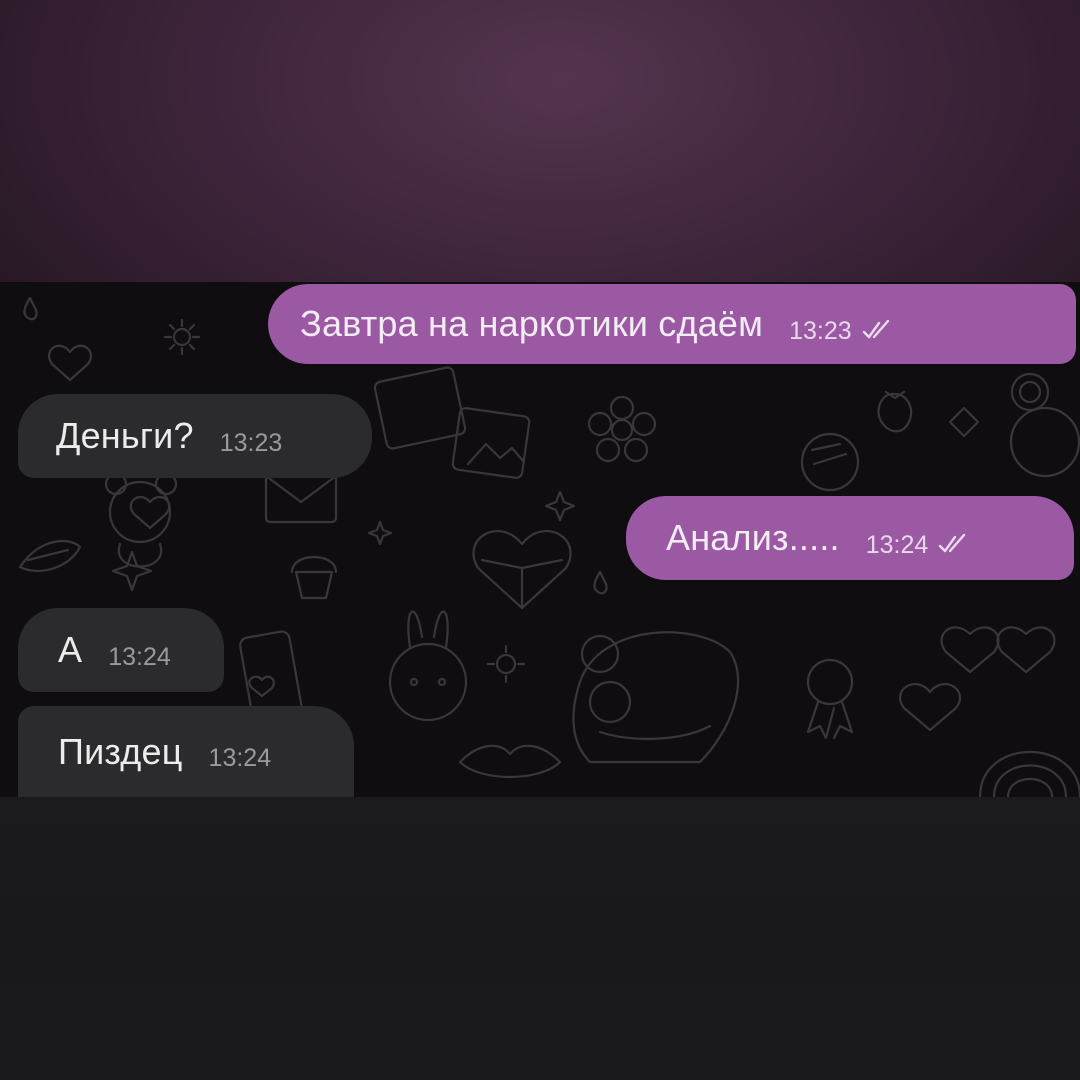 The image size is (1080, 1080). I want to click on photo-icon, so click(452, 422).